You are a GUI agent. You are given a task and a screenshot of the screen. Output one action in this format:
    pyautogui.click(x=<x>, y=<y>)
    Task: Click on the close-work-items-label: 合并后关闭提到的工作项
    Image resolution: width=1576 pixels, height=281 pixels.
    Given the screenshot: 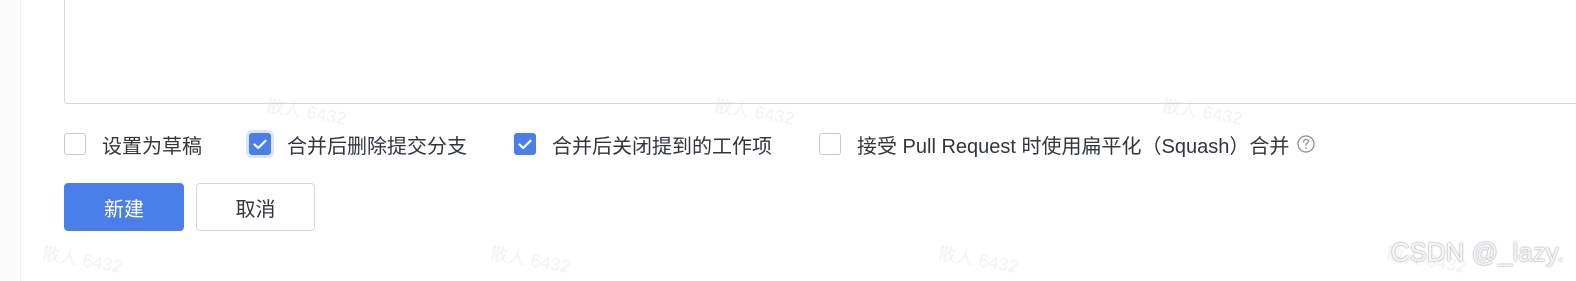 What is the action you would take?
    pyautogui.click(x=662, y=146)
    